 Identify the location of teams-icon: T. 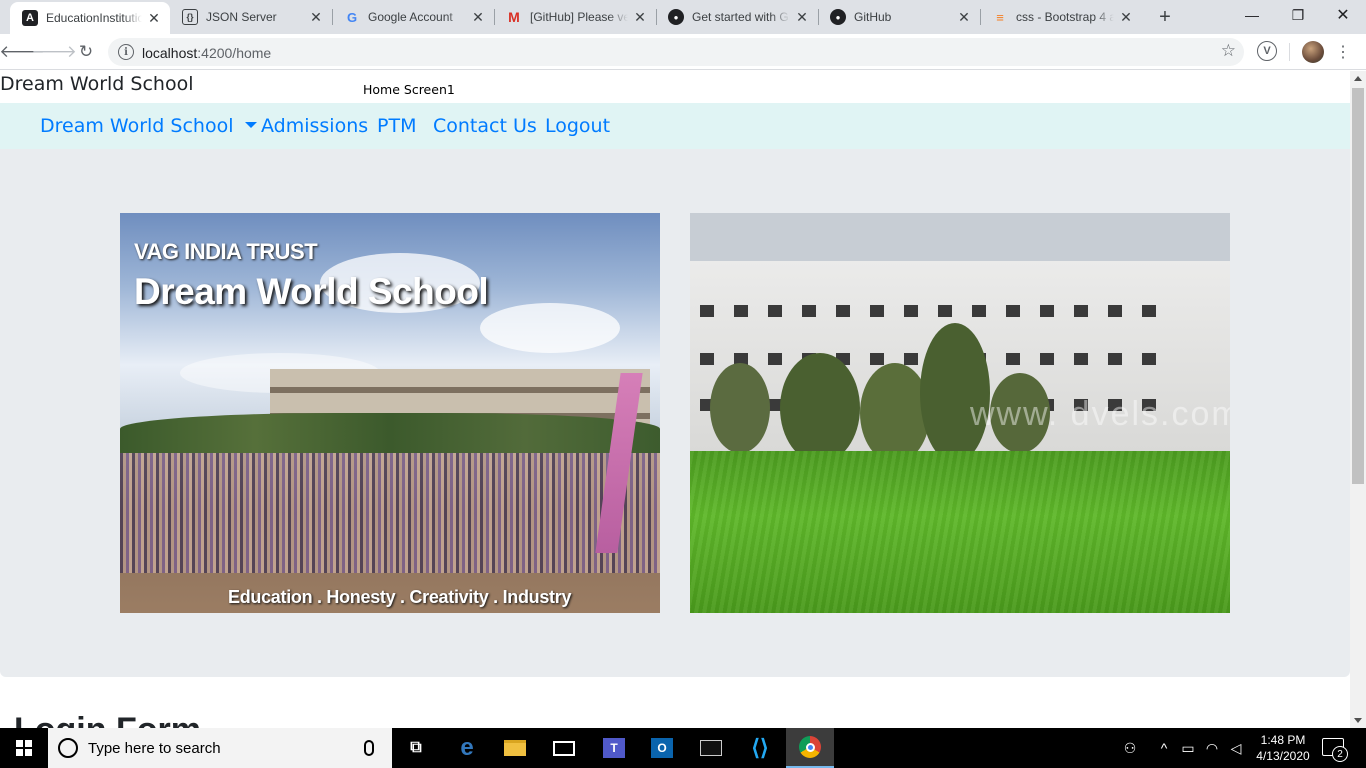
(614, 748).